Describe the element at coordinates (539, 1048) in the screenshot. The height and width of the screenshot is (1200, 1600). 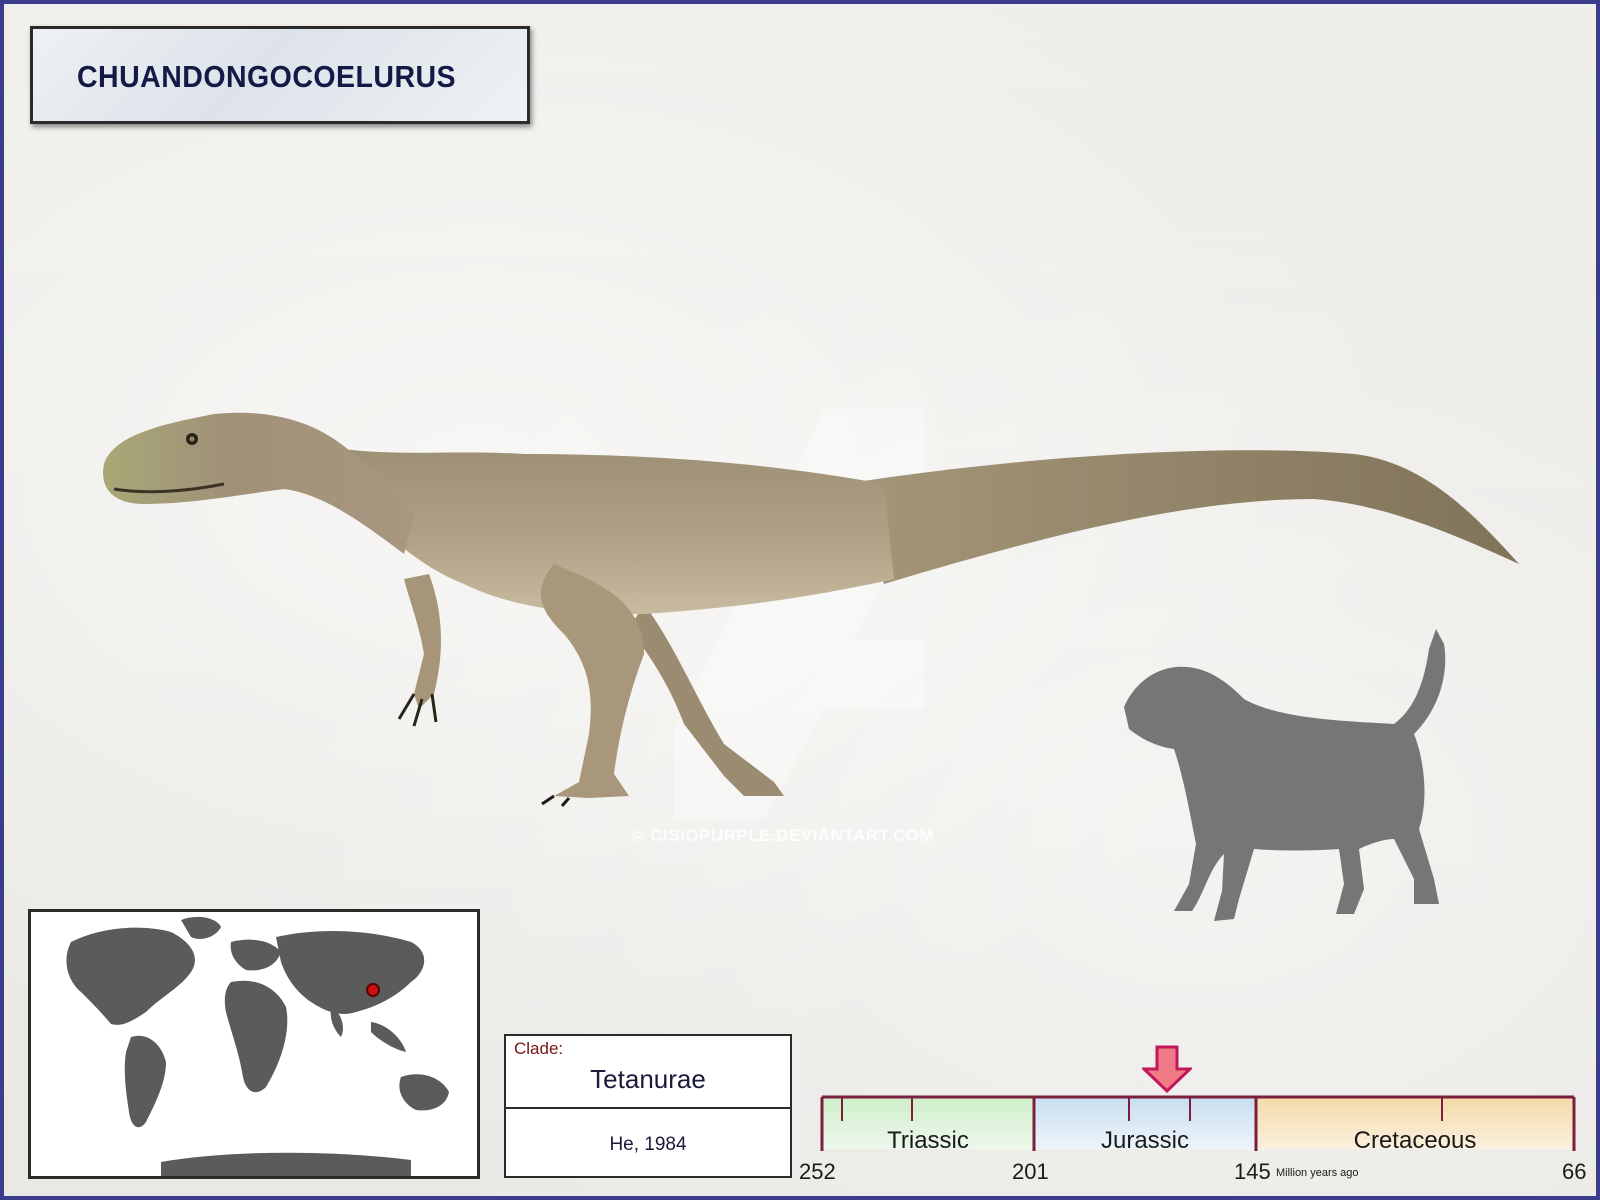
I see `clade-label: Clade:` at that location.